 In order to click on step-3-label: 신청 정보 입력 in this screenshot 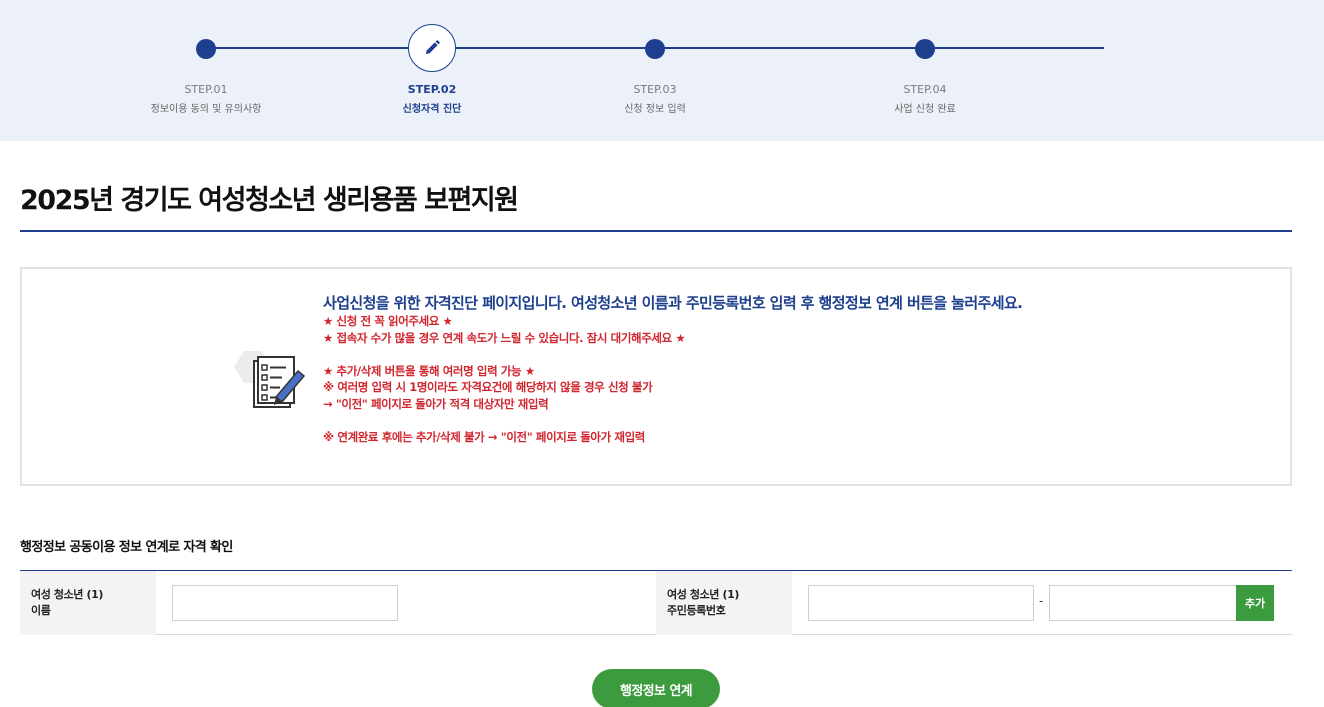, I will do `click(655, 109)`.